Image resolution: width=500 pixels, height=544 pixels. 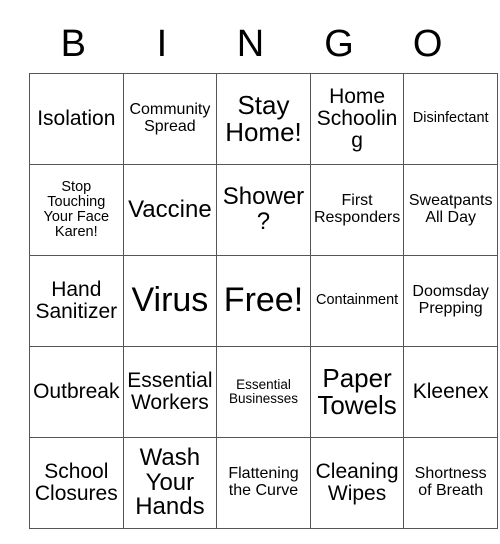 I want to click on header-letter-i: I, so click(x=162, y=43).